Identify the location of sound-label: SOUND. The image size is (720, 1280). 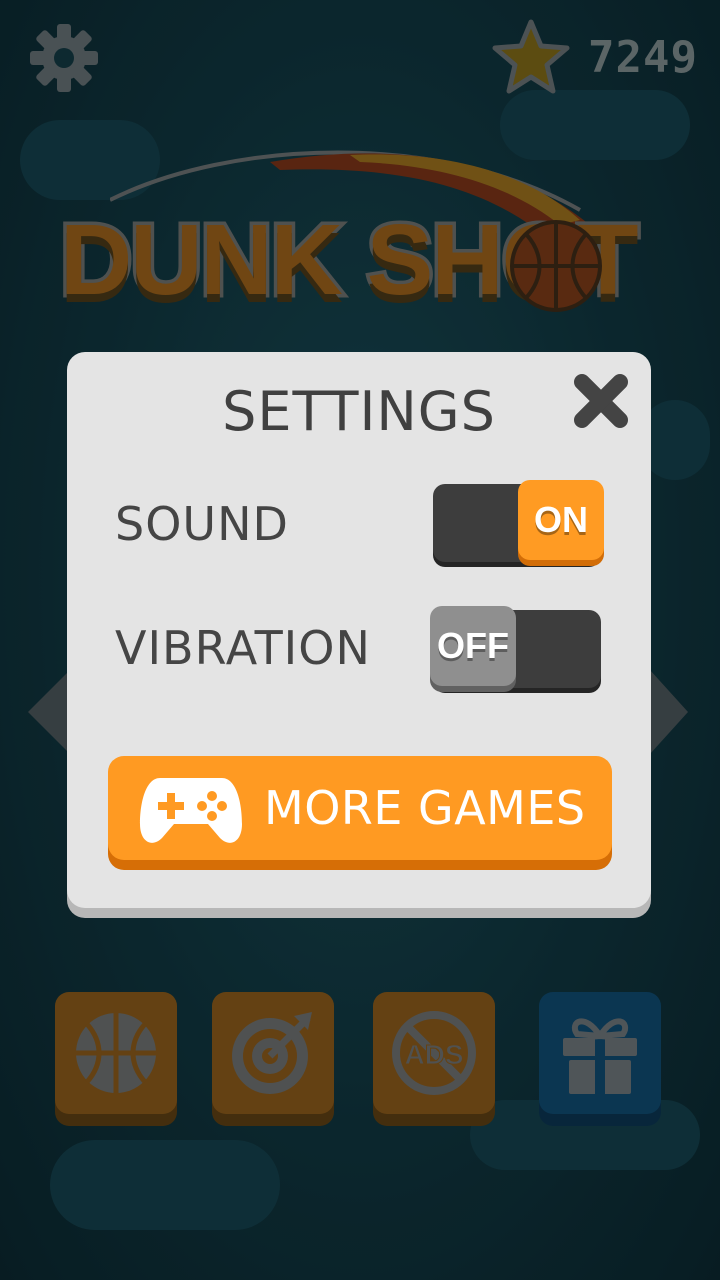
(202, 524).